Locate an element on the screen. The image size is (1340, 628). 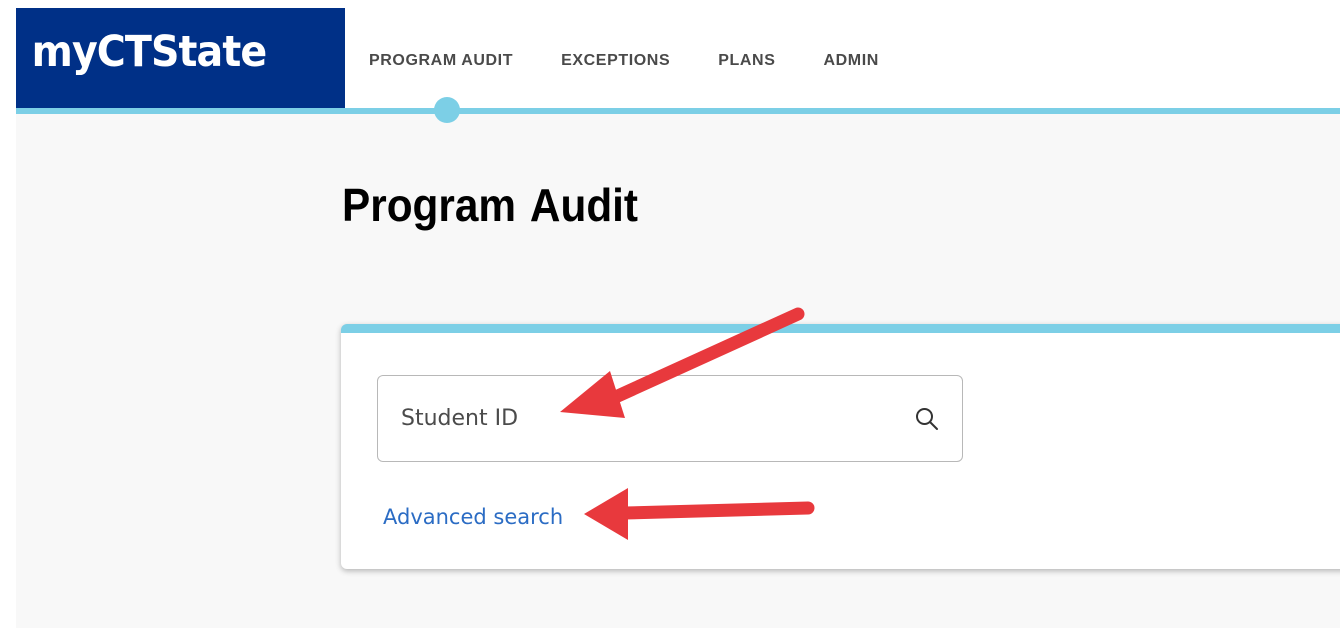
brand-logo-text: myCTState is located at coordinates (149, 52).